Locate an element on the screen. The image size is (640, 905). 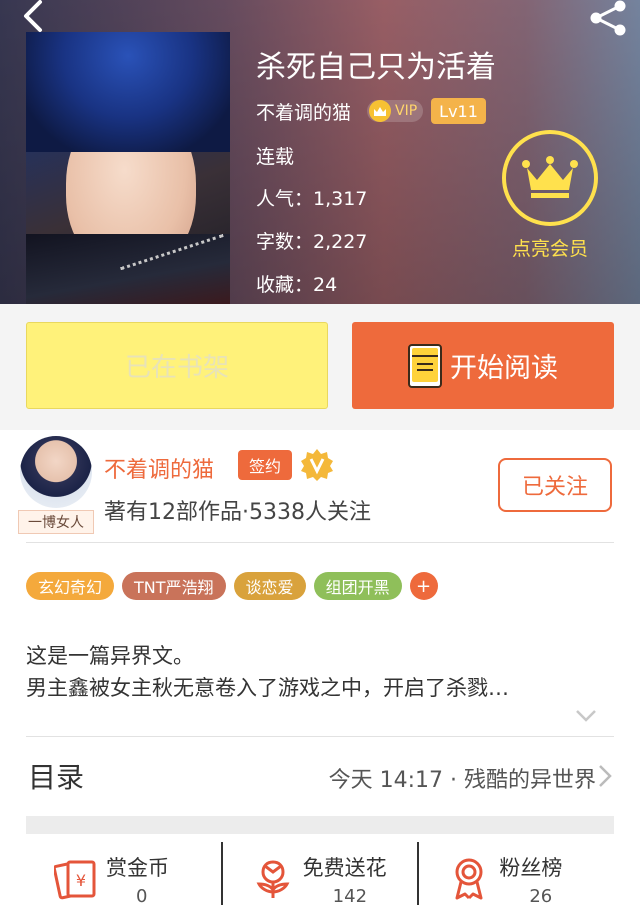
author-stats: 著有12部作品·5338人关注 is located at coordinates (237, 512).